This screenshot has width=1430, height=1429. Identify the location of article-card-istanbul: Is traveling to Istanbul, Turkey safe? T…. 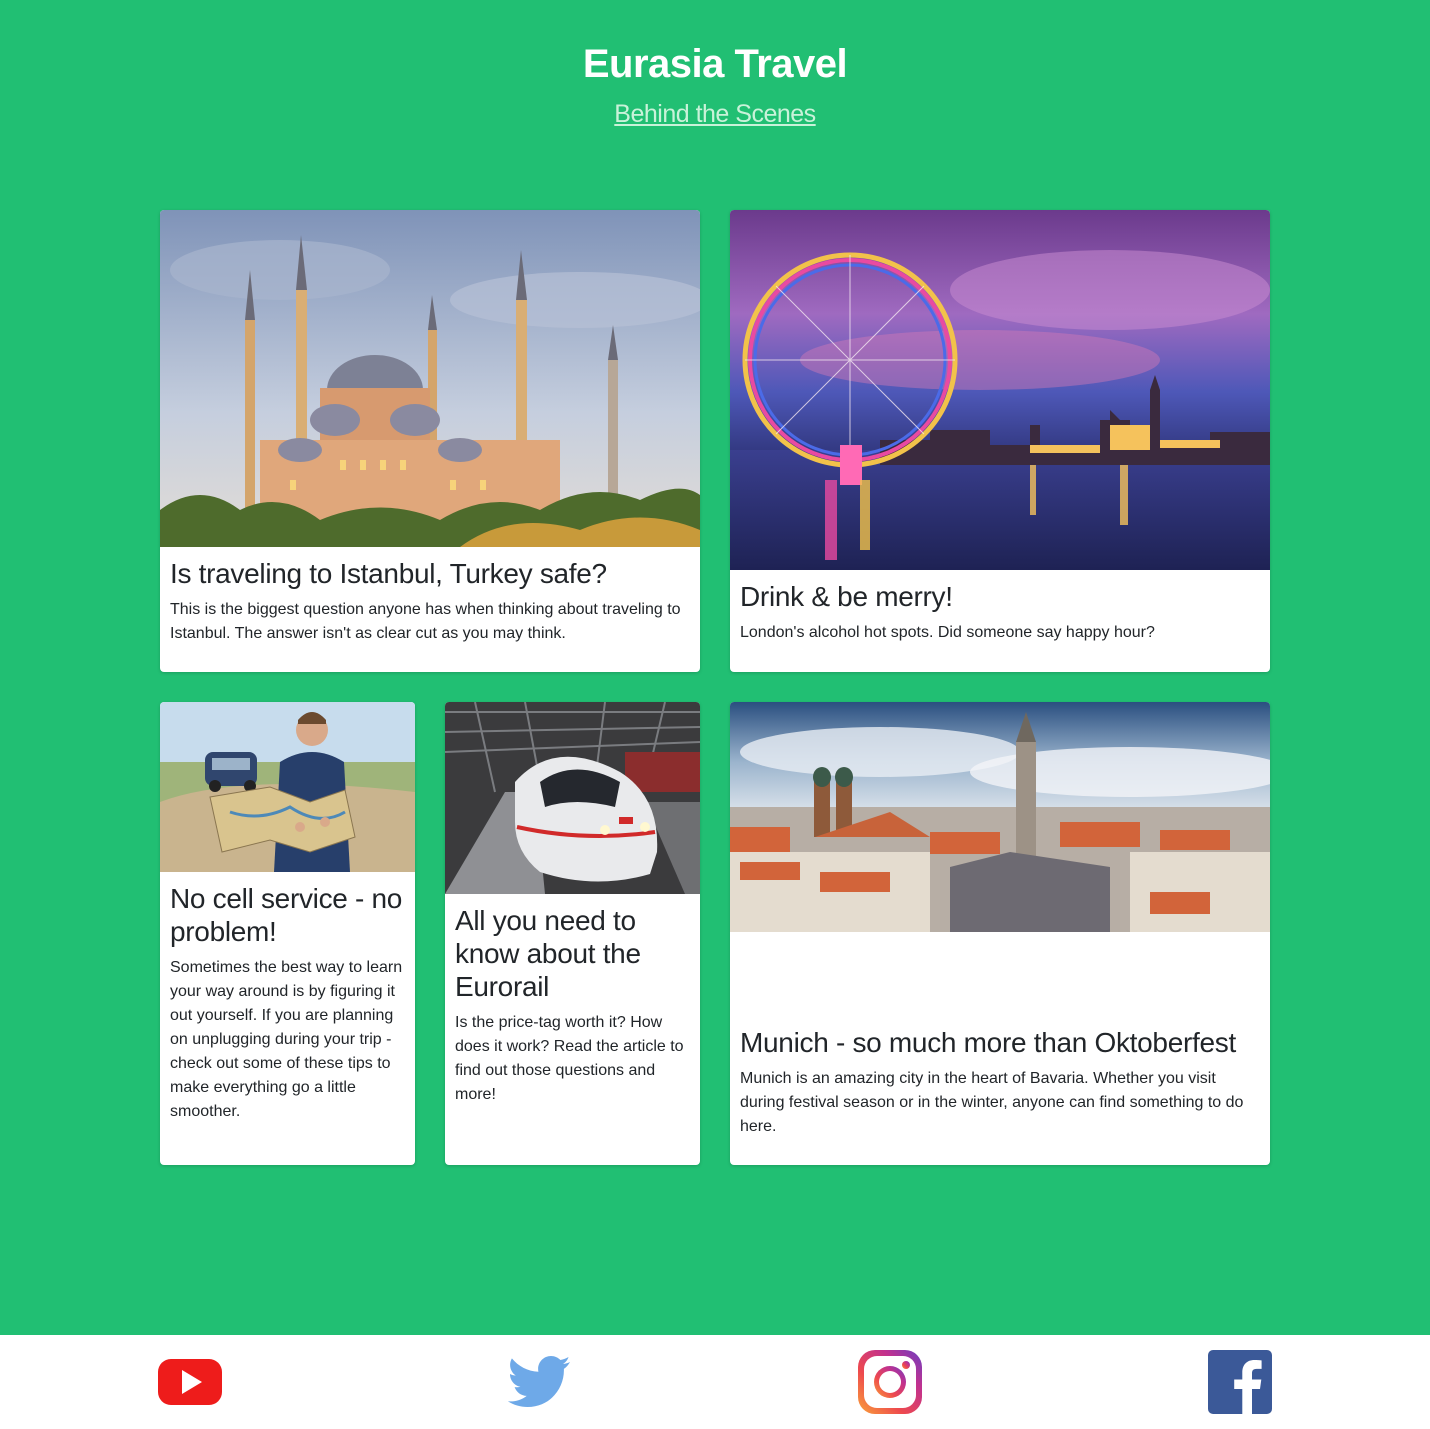
(430, 441).